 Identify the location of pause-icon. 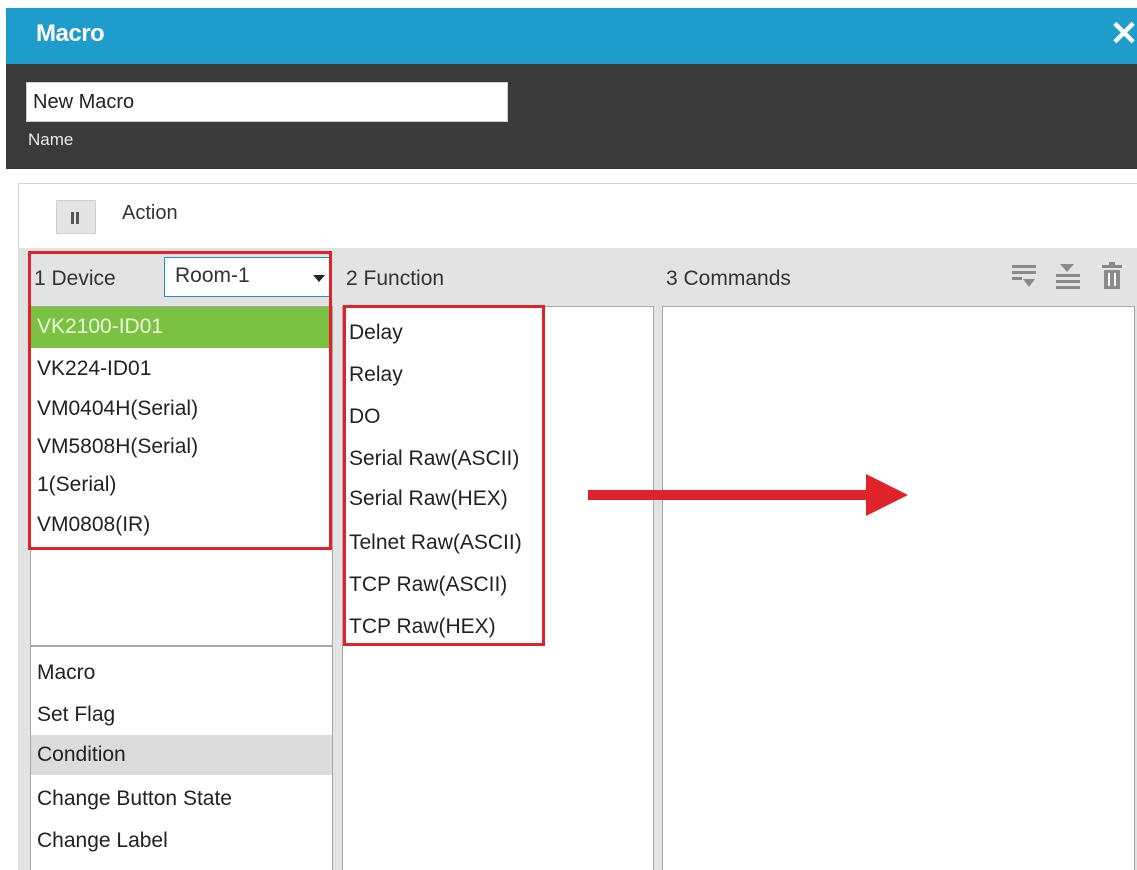
(76, 217).